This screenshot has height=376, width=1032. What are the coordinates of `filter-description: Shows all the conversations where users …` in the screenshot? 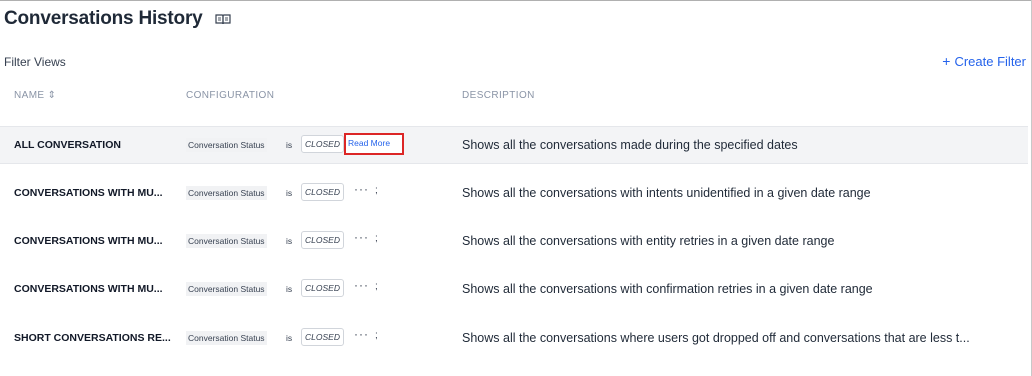 It's located at (716, 338).